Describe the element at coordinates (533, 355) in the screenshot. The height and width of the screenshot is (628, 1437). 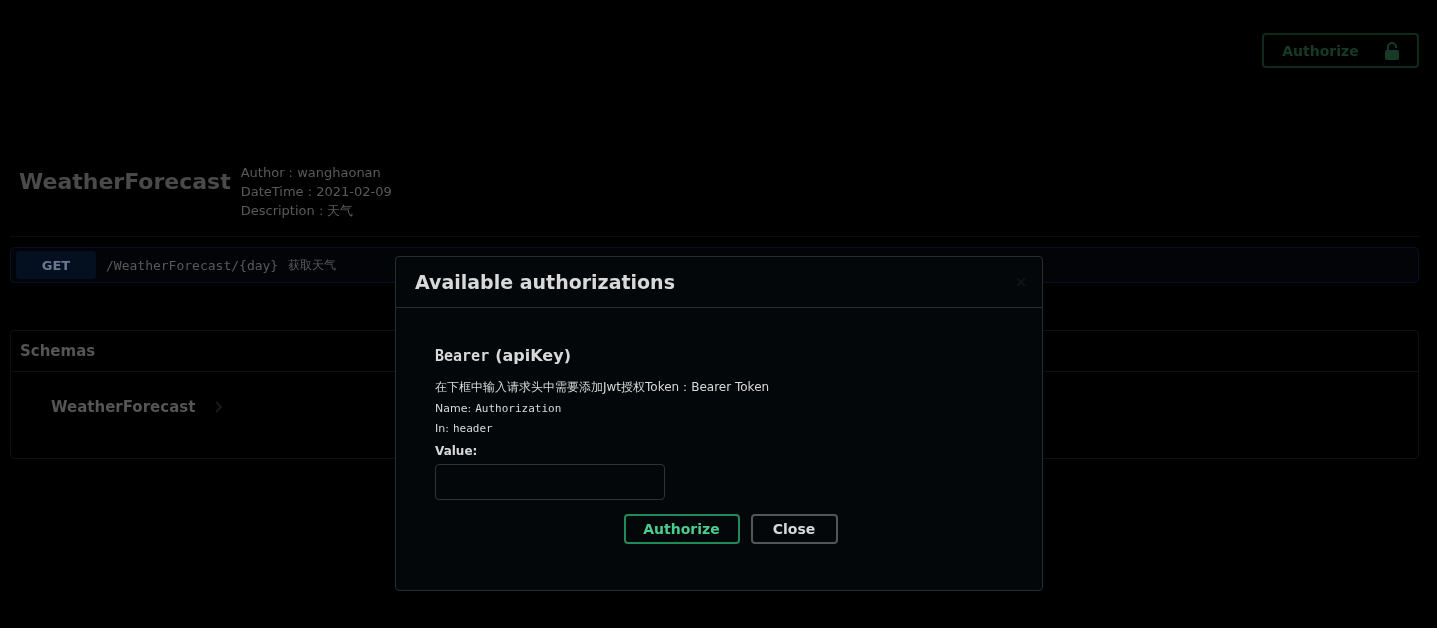
I see `scheme-type: (apiKey)` at that location.